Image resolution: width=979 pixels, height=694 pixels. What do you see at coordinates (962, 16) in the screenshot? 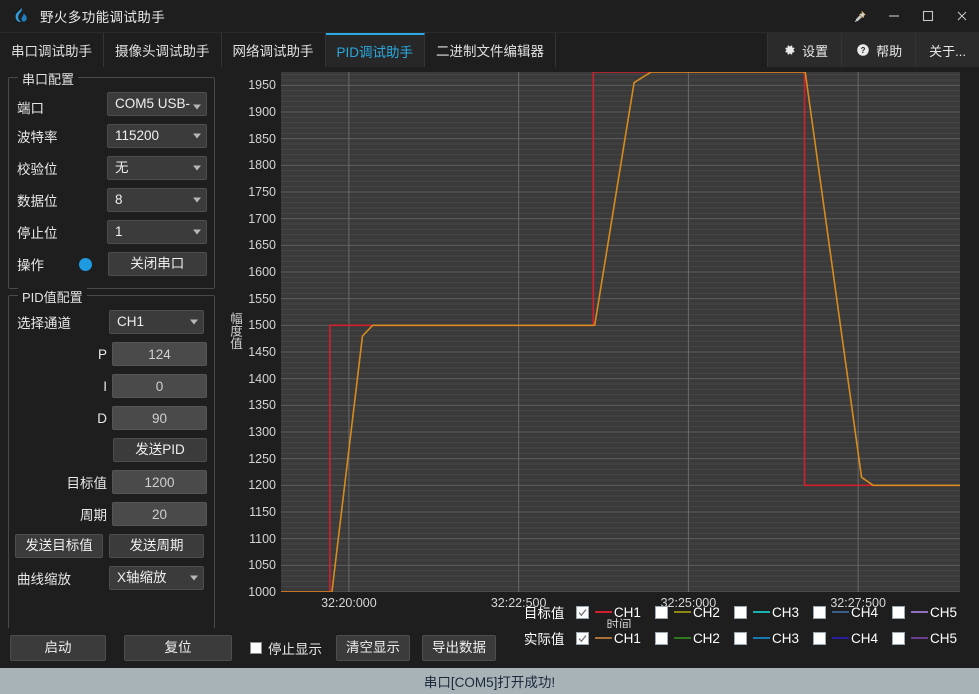
I see `close-button` at bounding box center [962, 16].